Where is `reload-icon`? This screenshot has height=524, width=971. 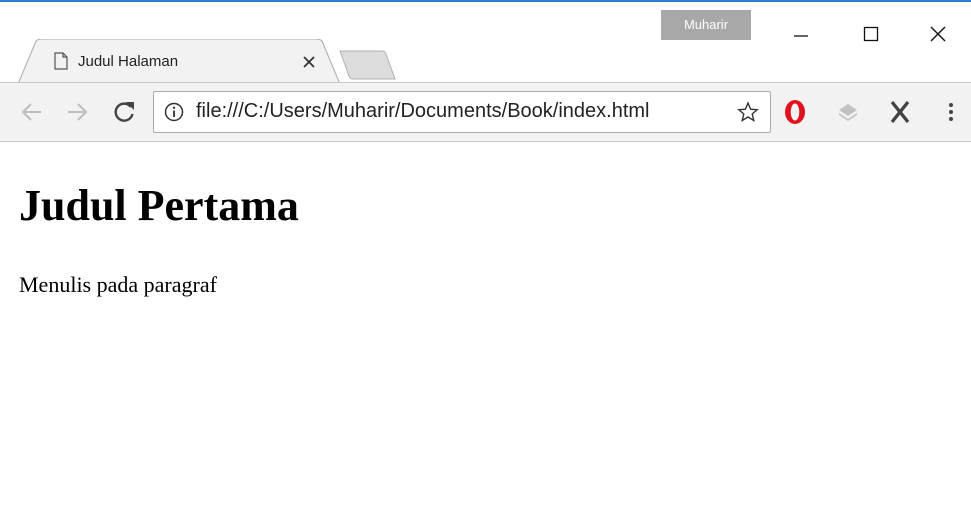 reload-icon is located at coordinates (124, 112).